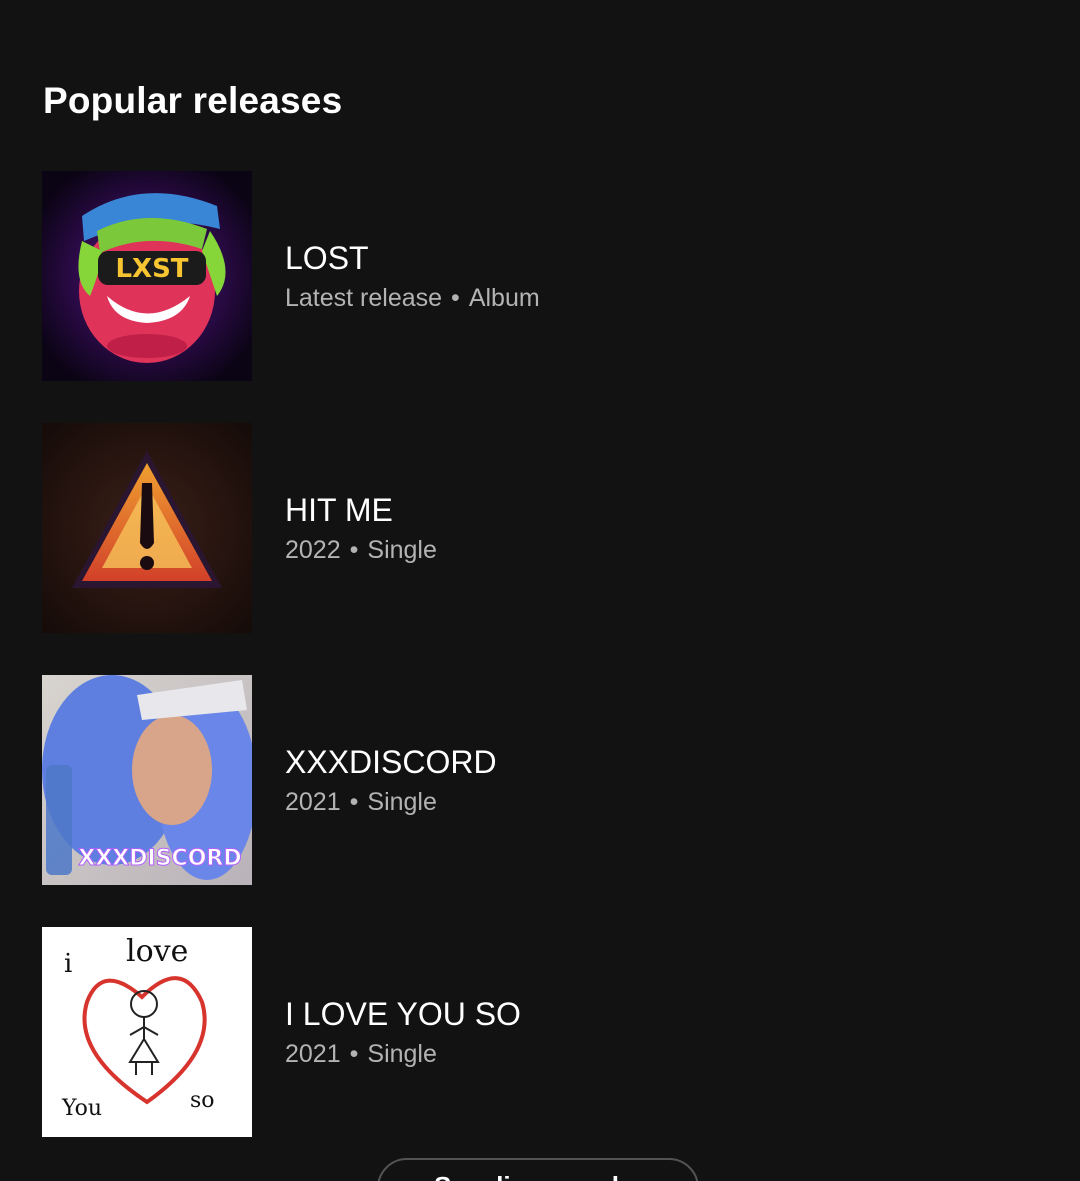 Image resolution: width=1080 pixels, height=1181 pixels. Describe the element at coordinates (391, 762) in the screenshot. I see `release-title: XXXDISCORD` at that location.